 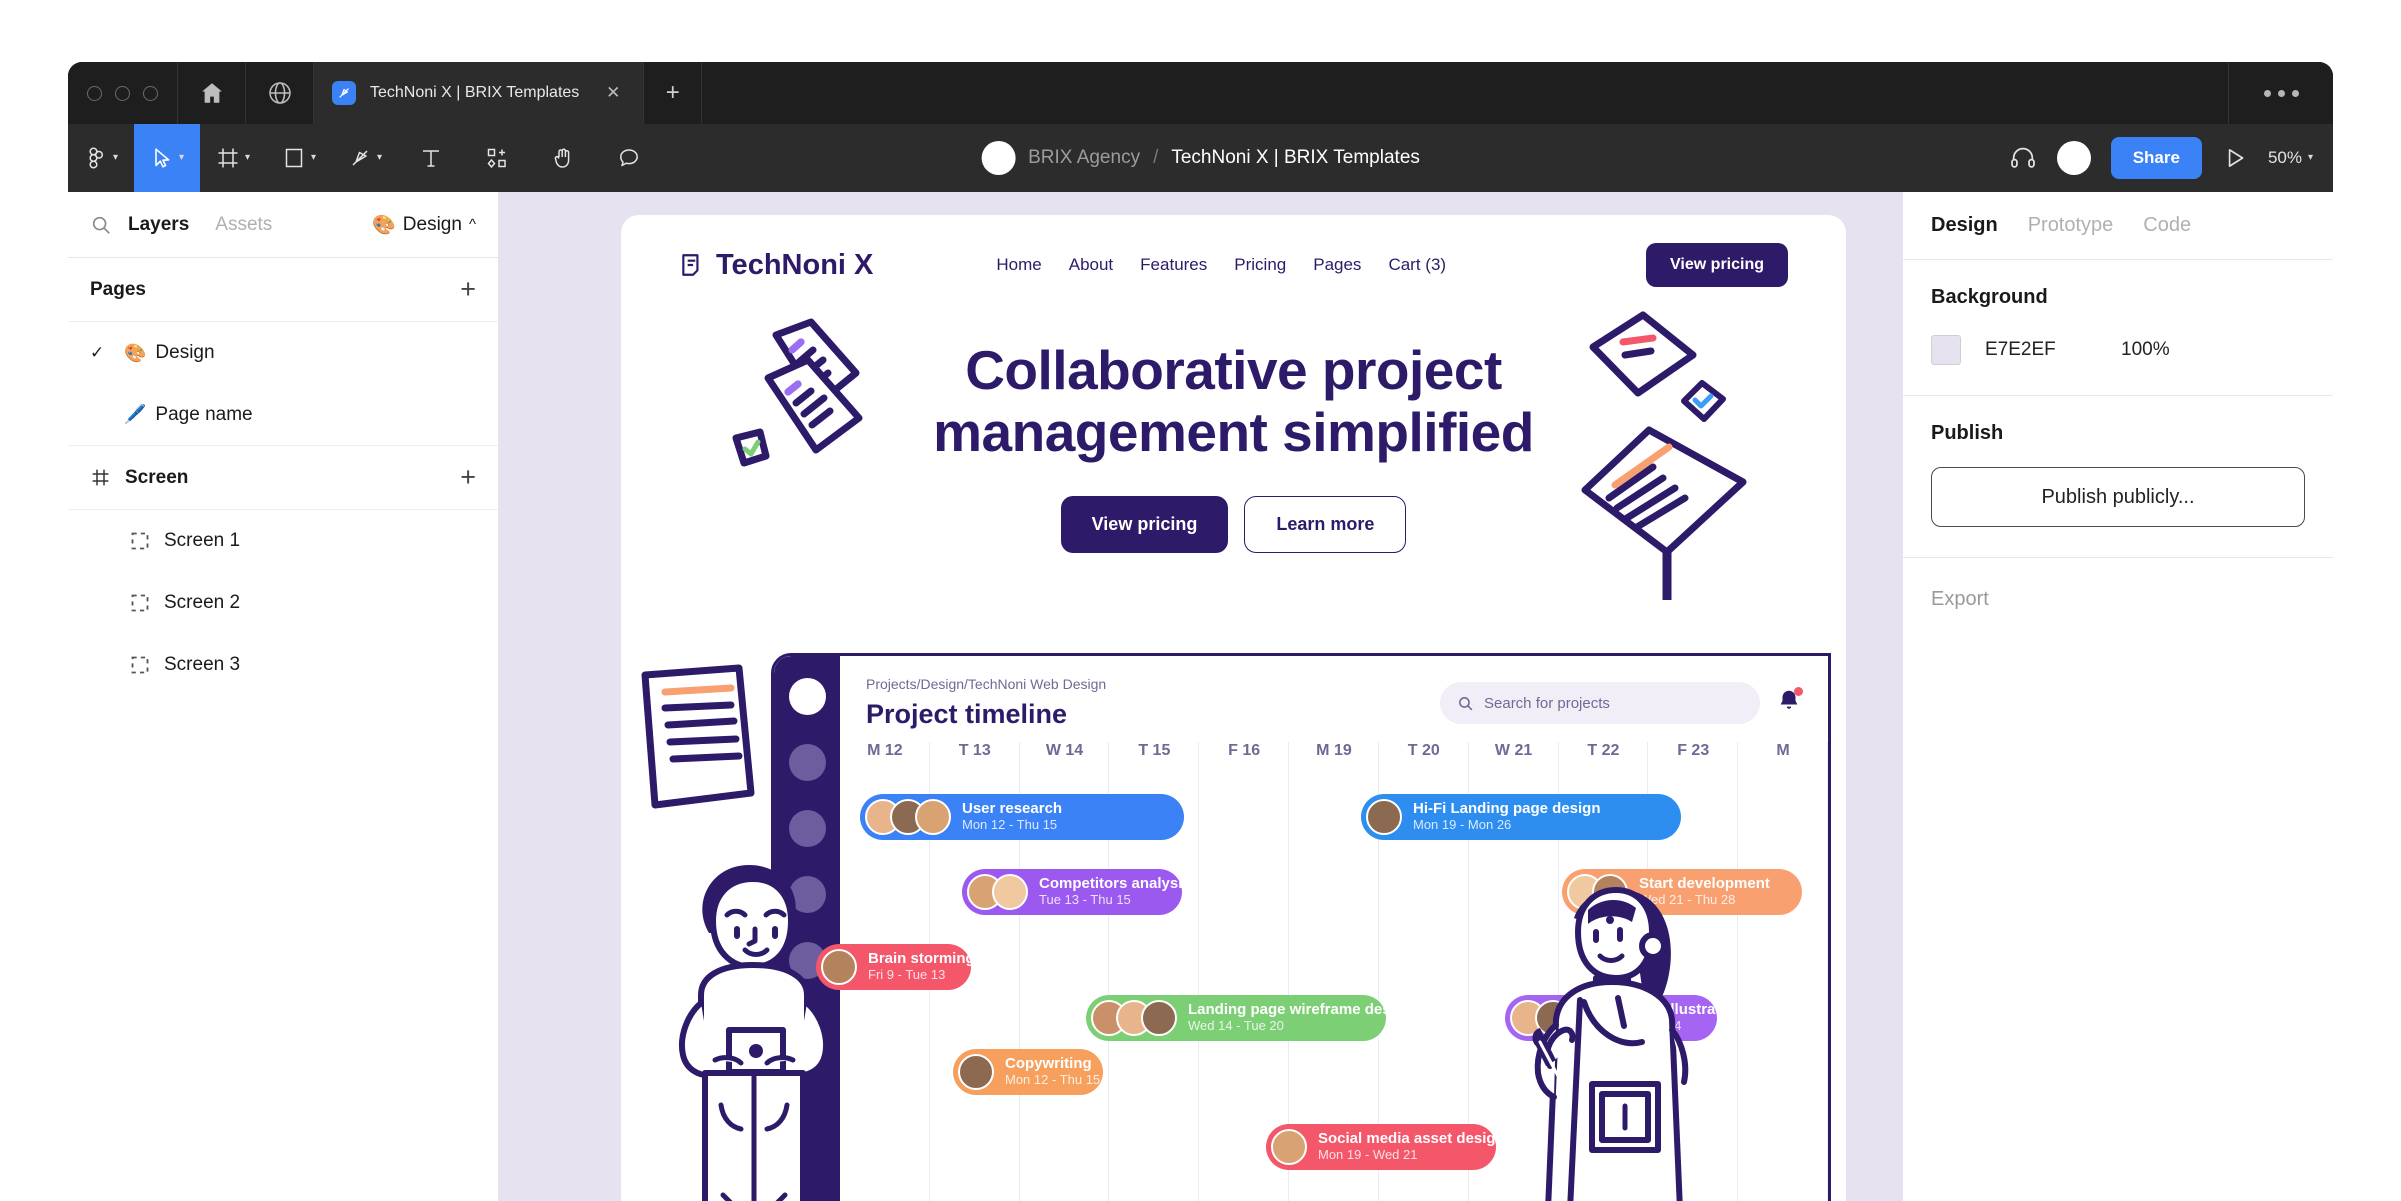 What do you see at coordinates (673, 93) in the screenshot?
I see `new-tab-button: +` at bounding box center [673, 93].